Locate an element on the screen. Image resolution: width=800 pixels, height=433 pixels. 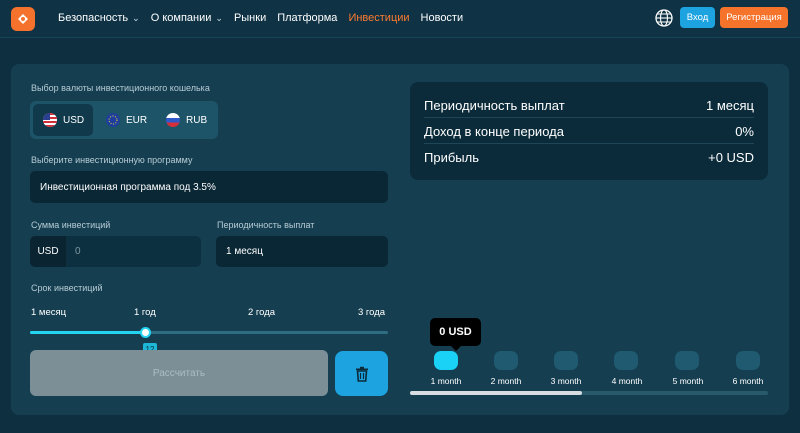
amount-currency-prefix: USD is located at coordinates (48, 251).